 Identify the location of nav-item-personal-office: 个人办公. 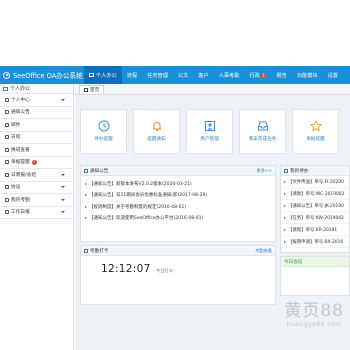
(103, 75).